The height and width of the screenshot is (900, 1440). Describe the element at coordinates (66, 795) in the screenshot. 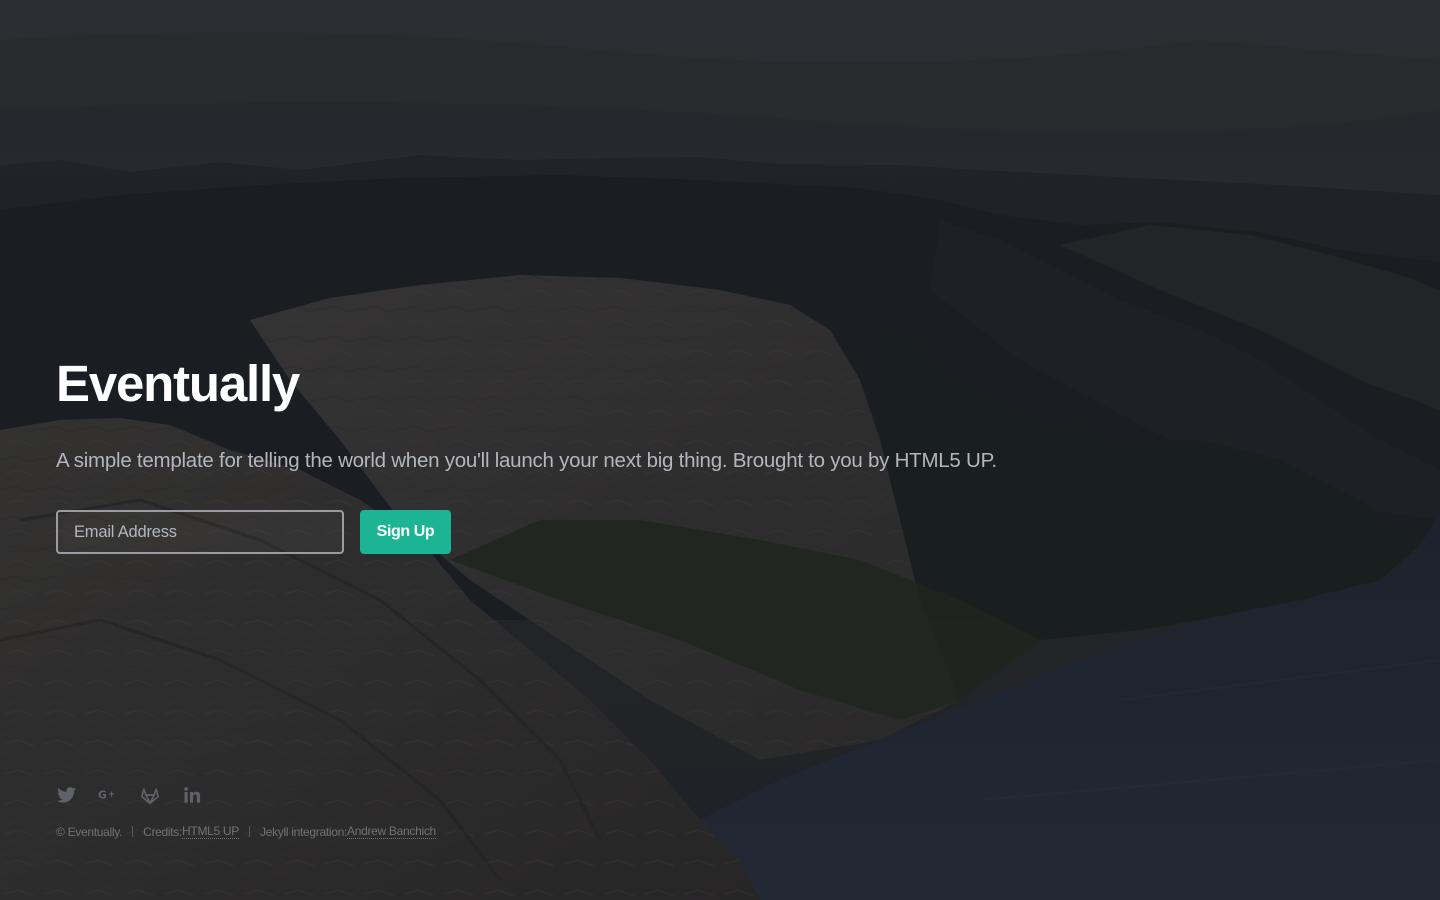

I see `twitter-icon` at that location.